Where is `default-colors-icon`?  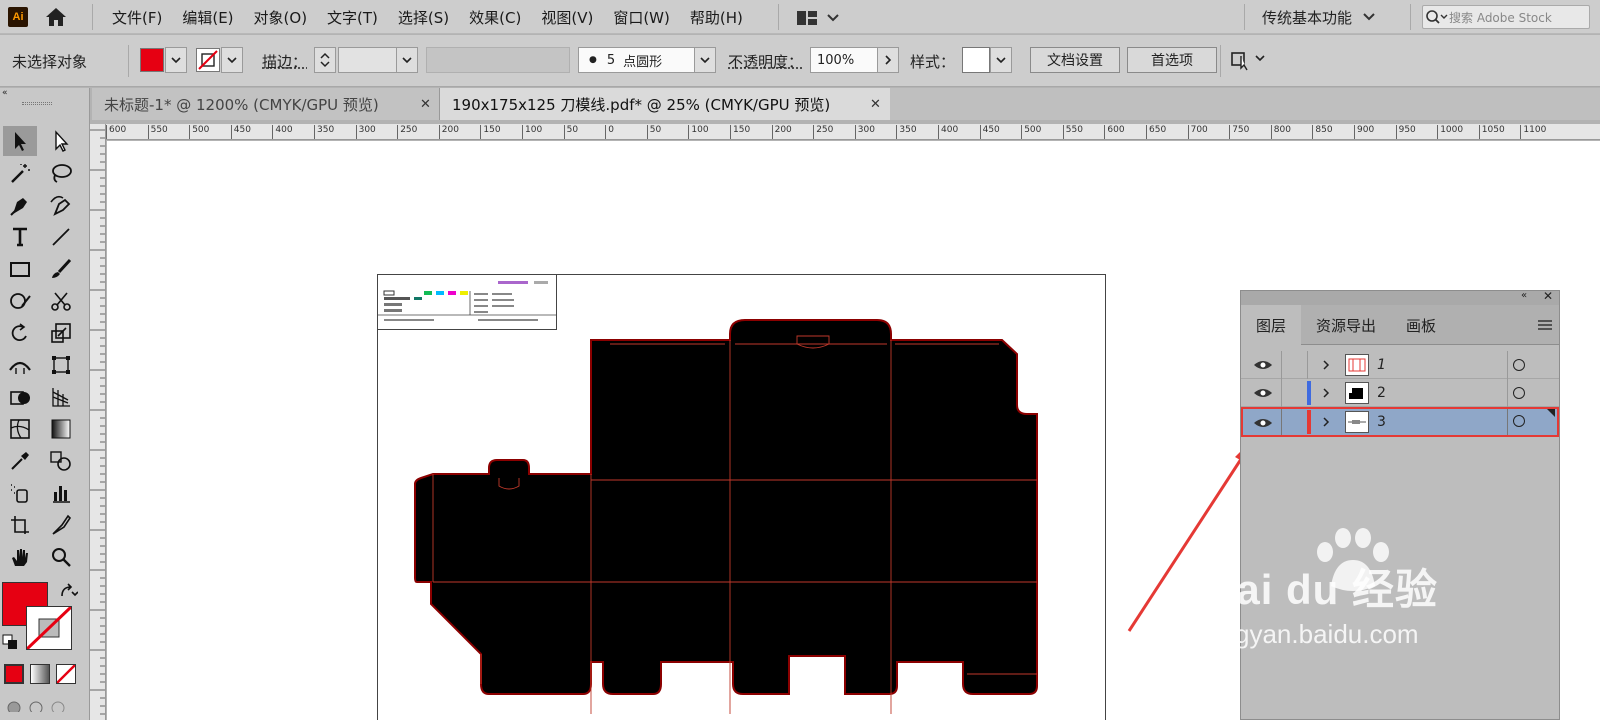 default-colors-icon is located at coordinates (10, 642).